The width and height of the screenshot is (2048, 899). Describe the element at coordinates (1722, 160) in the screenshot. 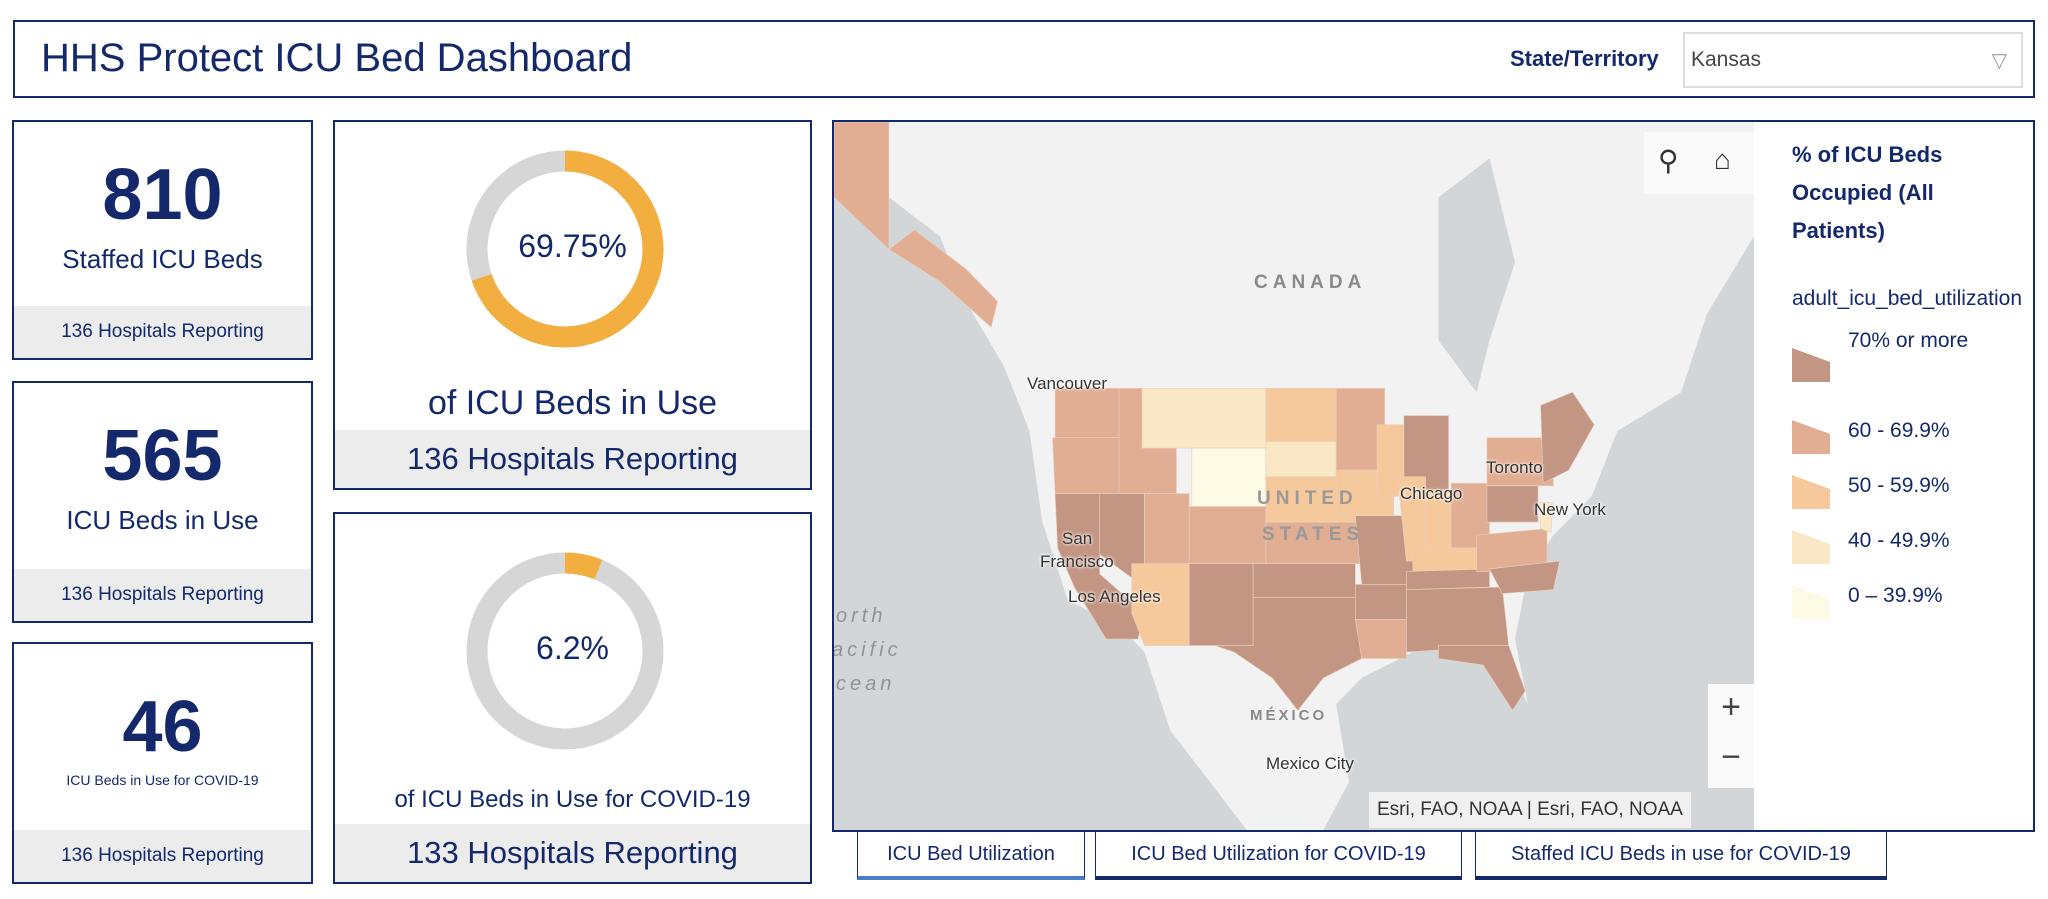

I see `home-icon: ⌂` at that location.